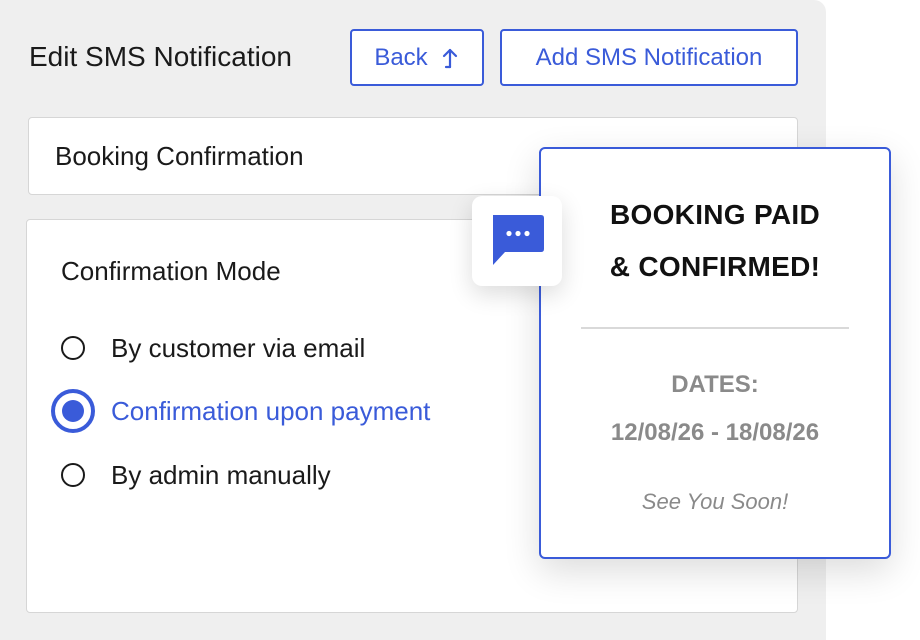 This screenshot has height=640, width=920. Describe the element at coordinates (715, 384) in the screenshot. I see `sms-dates-label: DATES:` at that location.